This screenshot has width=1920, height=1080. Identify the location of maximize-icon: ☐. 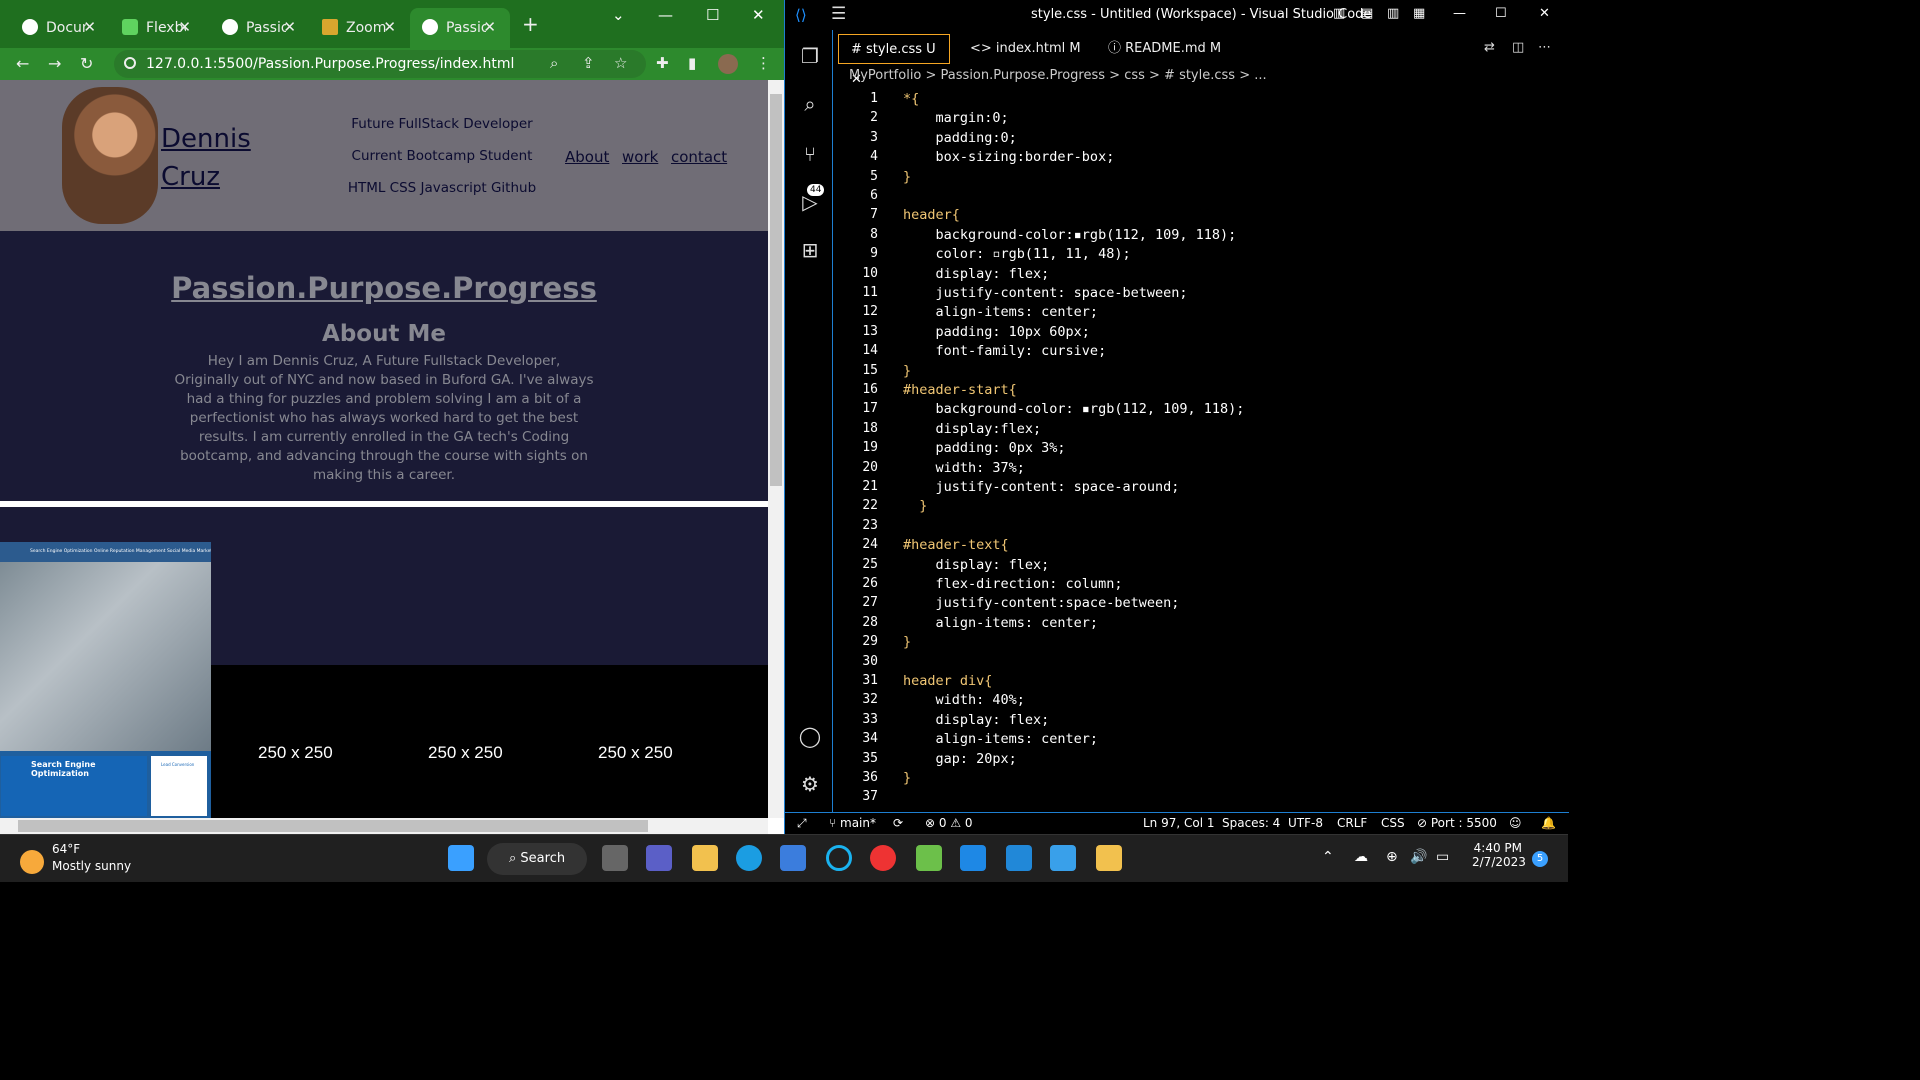
(1501, 13).